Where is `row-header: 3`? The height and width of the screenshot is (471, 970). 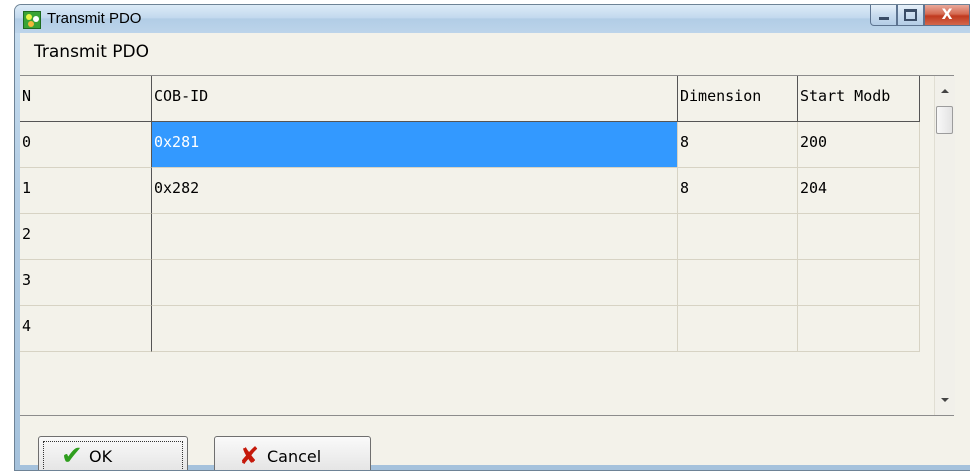
row-header: 3 is located at coordinates (86, 283).